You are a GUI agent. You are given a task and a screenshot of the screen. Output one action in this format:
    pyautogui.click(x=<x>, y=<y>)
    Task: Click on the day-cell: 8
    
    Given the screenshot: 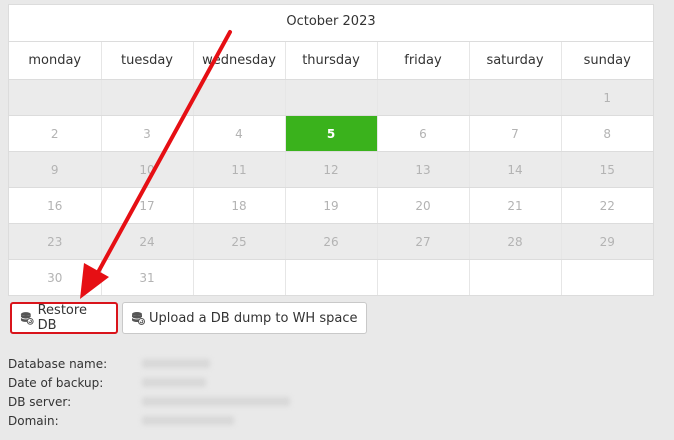 What is the action you would take?
    pyautogui.click(x=607, y=133)
    